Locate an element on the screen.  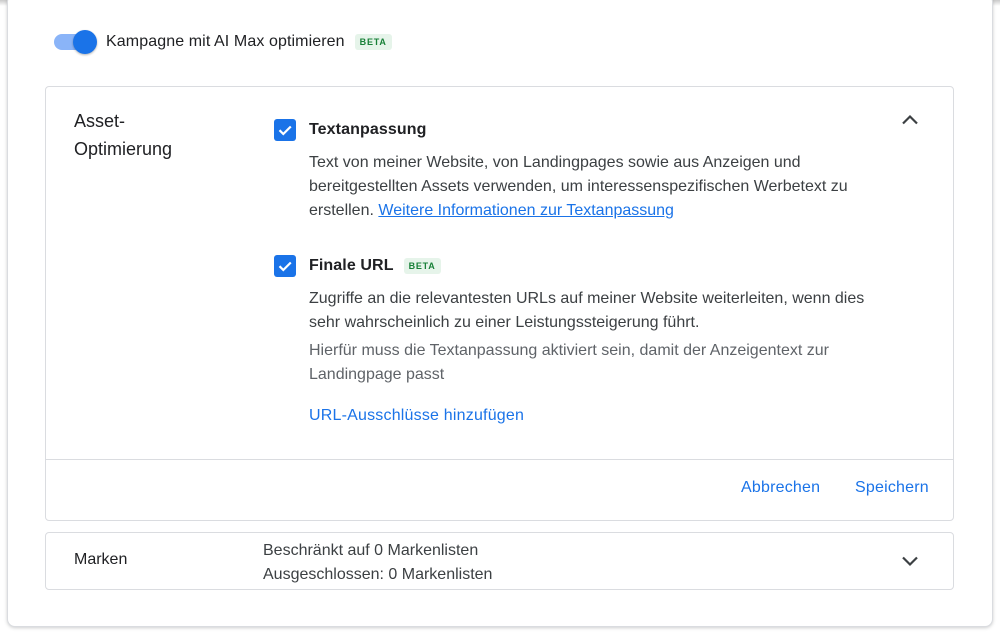
brands-summary-line2: Ausgeschlossen: 0 Markenlisten is located at coordinates (378, 574).